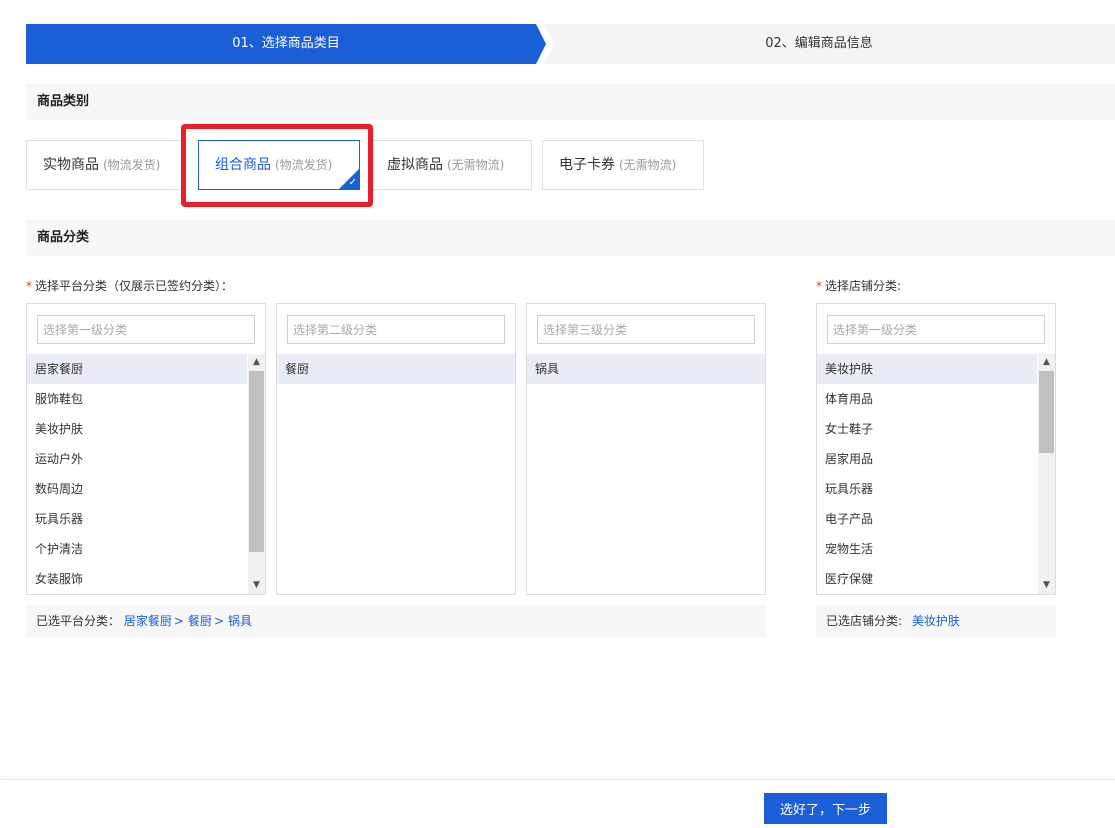  I want to click on platform-level2-search, so click(396, 329).